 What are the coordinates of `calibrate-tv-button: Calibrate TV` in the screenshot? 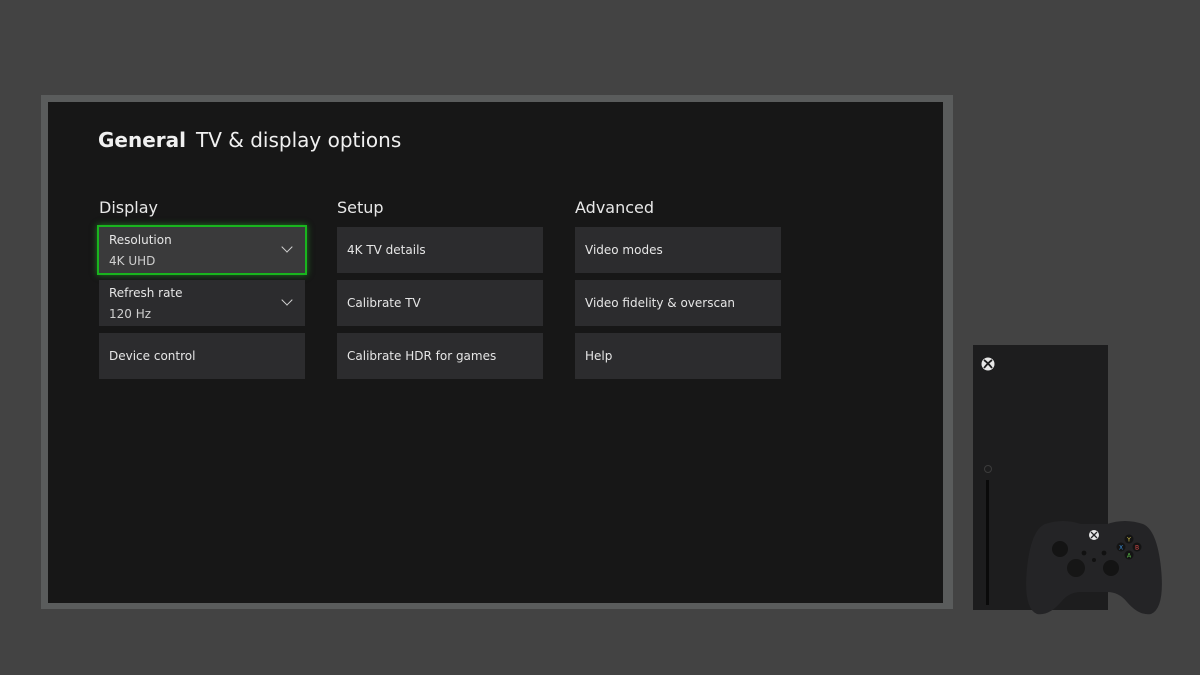 It's located at (440, 303).